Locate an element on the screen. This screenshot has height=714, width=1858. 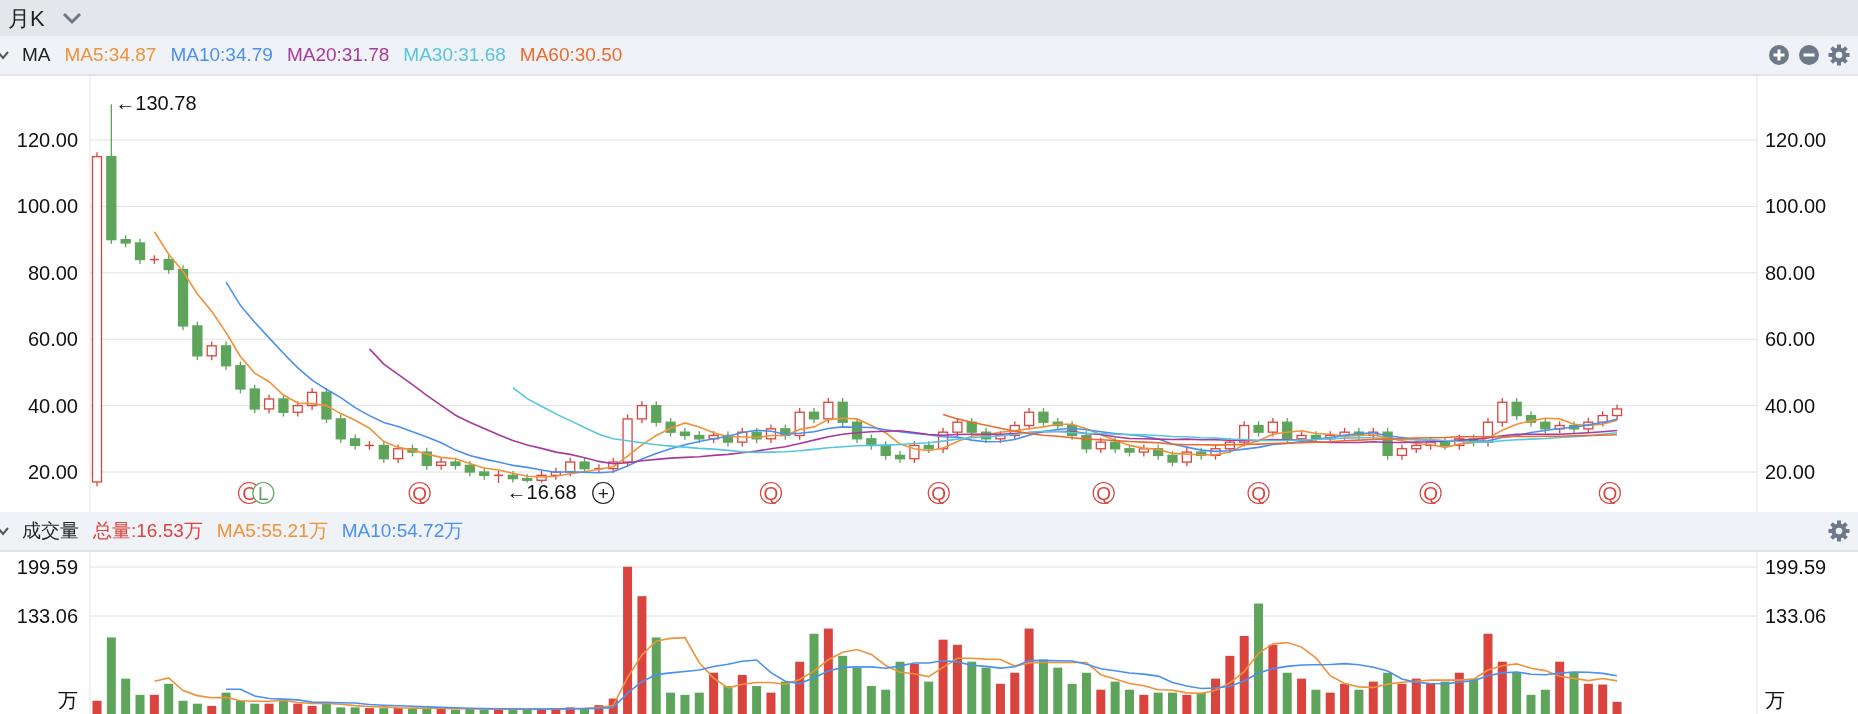
legend-value: MA30:31.68 is located at coordinates (454, 54).